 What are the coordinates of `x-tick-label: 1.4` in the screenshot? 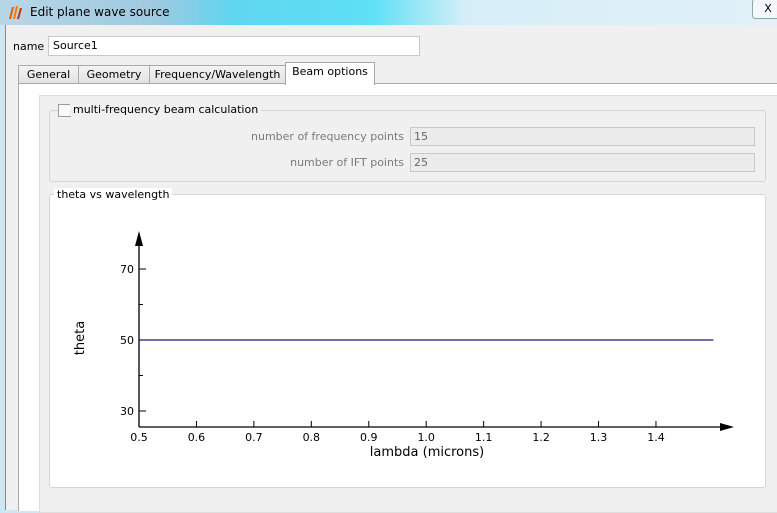 It's located at (656, 437).